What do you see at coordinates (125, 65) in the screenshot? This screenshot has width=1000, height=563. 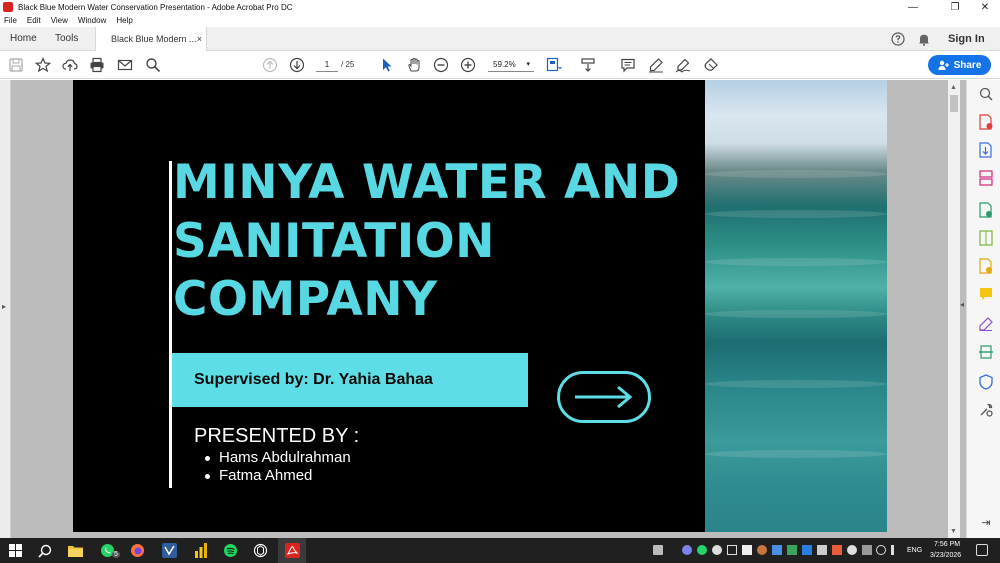 I see `email-icon` at bounding box center [125, 65].